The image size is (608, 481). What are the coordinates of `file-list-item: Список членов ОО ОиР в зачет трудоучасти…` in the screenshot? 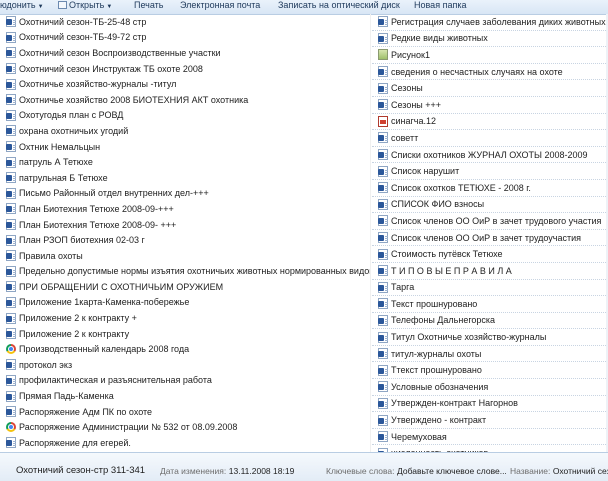 It's located at (490, 238).